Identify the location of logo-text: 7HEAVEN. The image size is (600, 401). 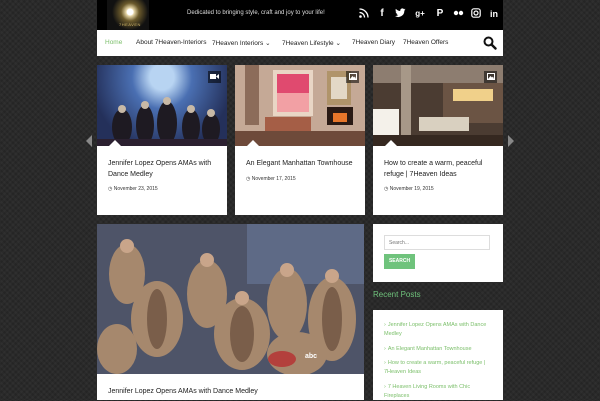
(130, 24).